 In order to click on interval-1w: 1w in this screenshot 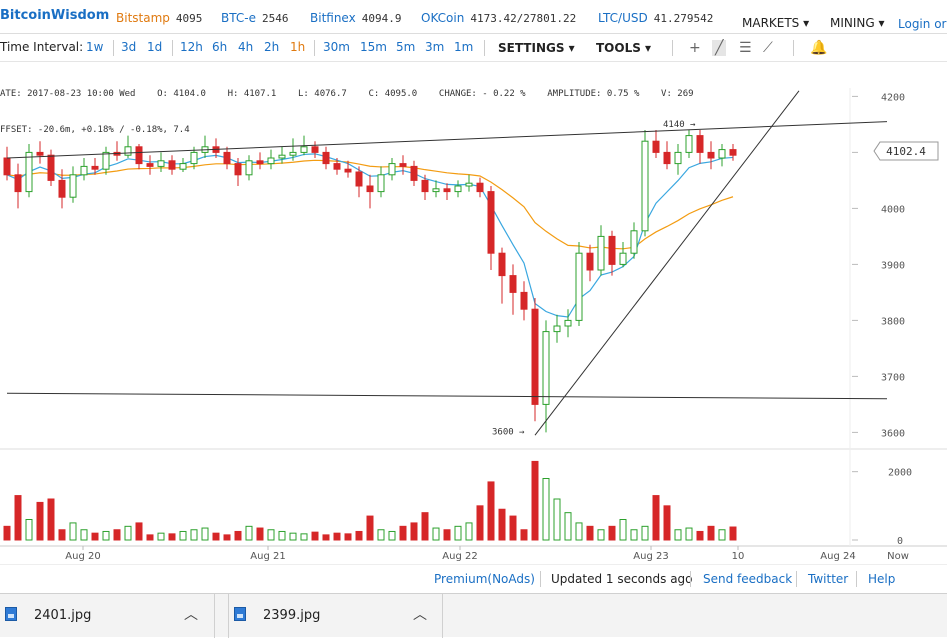, I will do `click(94, 47)`.